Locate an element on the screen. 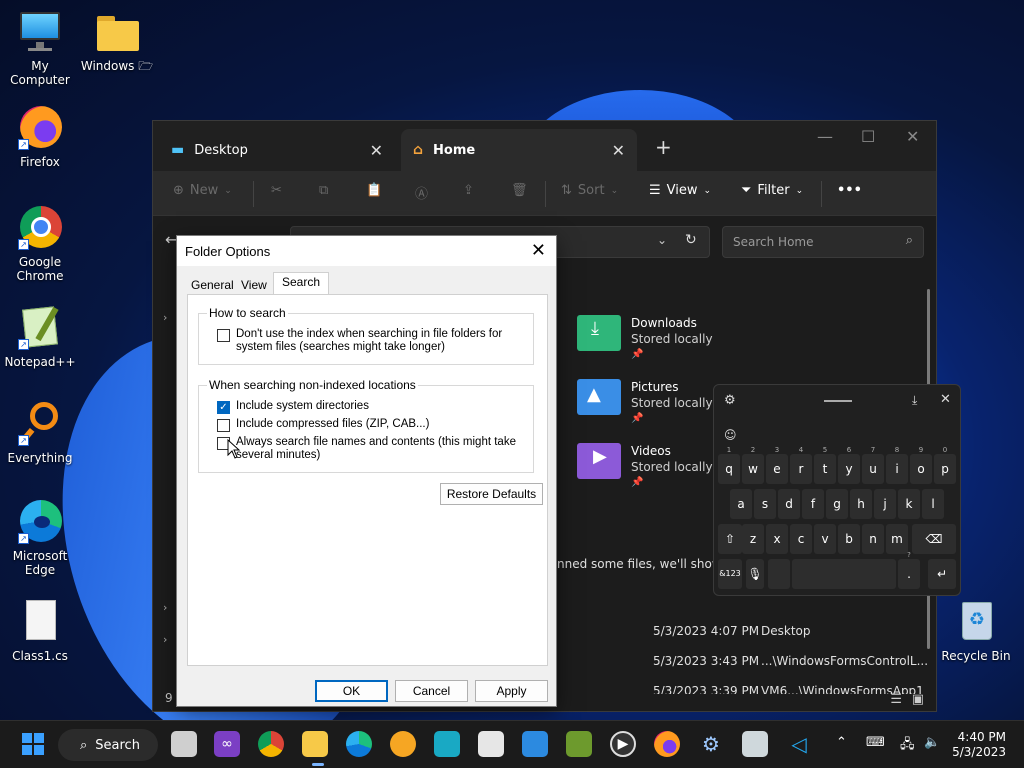  key-h: h is located at coordinates (861, 504).